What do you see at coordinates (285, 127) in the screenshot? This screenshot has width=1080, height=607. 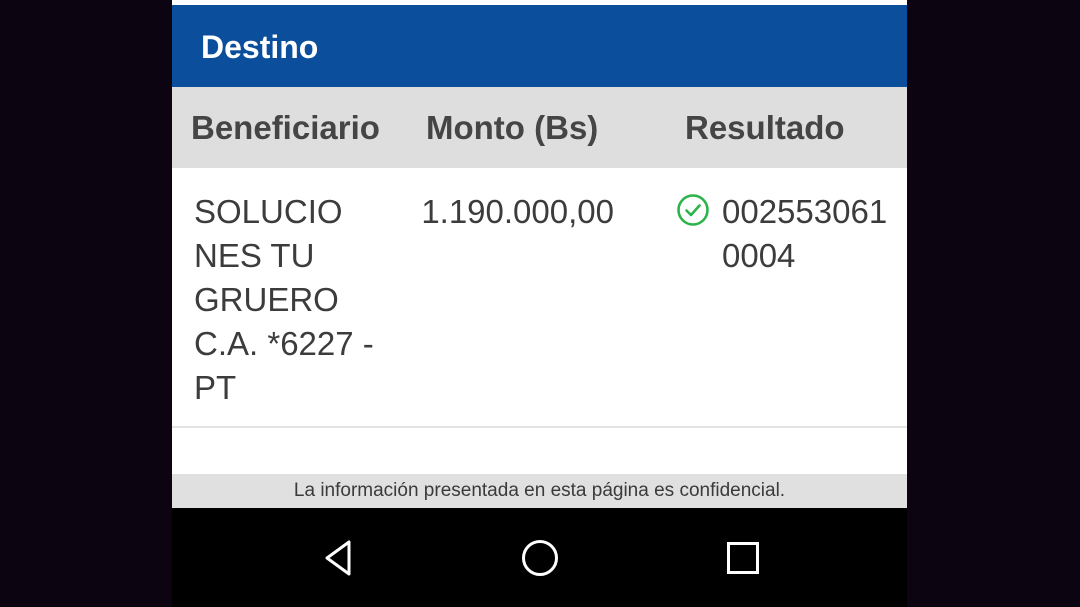 I see `column-header-beneficiario: Beneficiario` at bounding box center [285, 127].